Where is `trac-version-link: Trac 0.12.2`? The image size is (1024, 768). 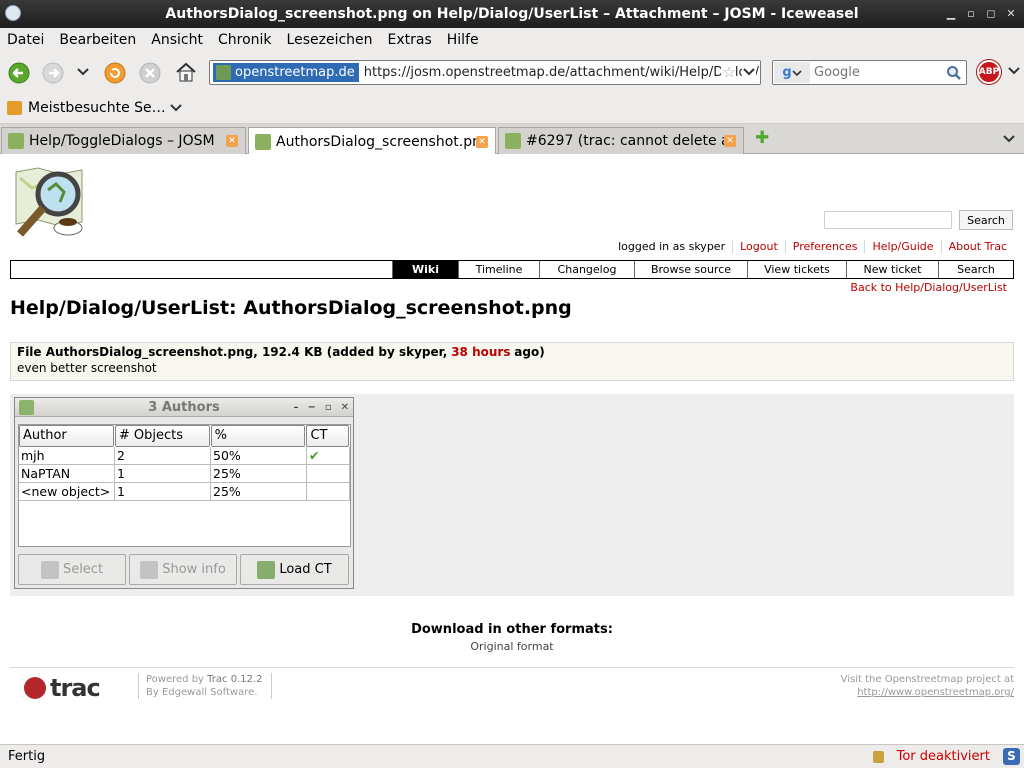
trac-version-link: Trac 0.12.2 is located at coordinates (234, 679).